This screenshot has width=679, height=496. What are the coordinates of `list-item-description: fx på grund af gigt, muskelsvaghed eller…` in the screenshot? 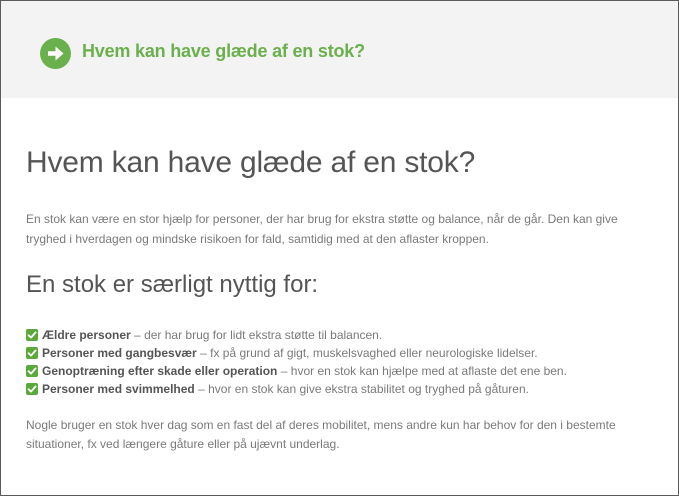 It's located at (374, 353).